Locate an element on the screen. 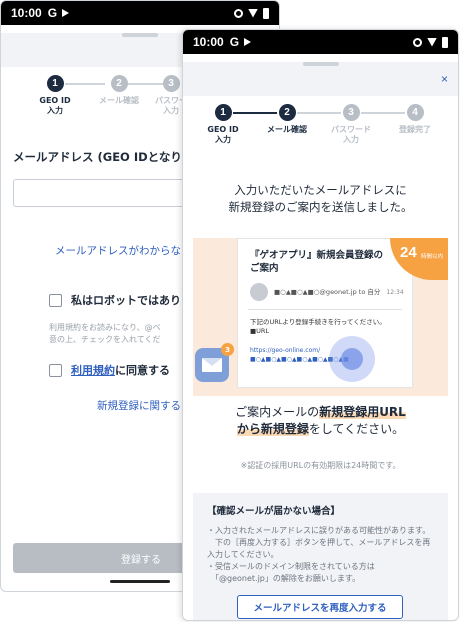  sheet-header: × is located at coordinates (320, 79).